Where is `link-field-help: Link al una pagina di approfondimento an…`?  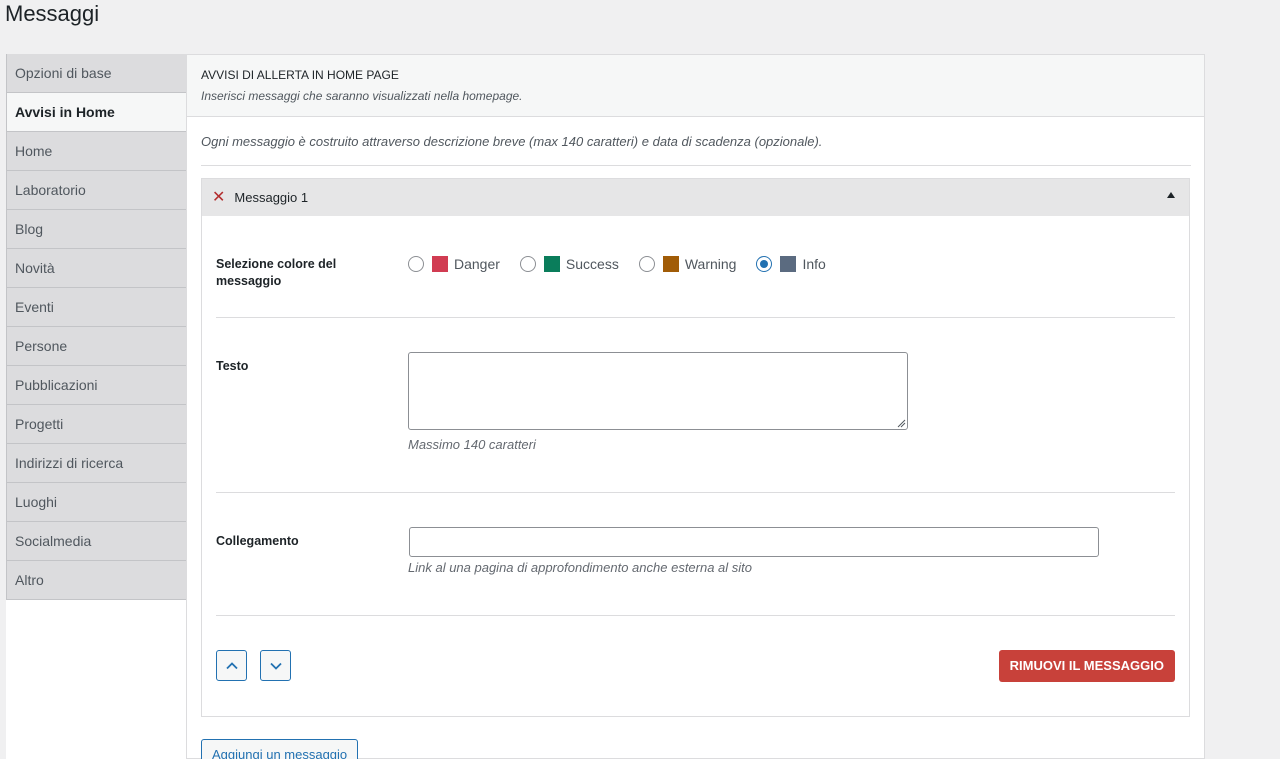
link-field-help: Link al una pagina di approfondimento an… is located at coordinates (580, 567).